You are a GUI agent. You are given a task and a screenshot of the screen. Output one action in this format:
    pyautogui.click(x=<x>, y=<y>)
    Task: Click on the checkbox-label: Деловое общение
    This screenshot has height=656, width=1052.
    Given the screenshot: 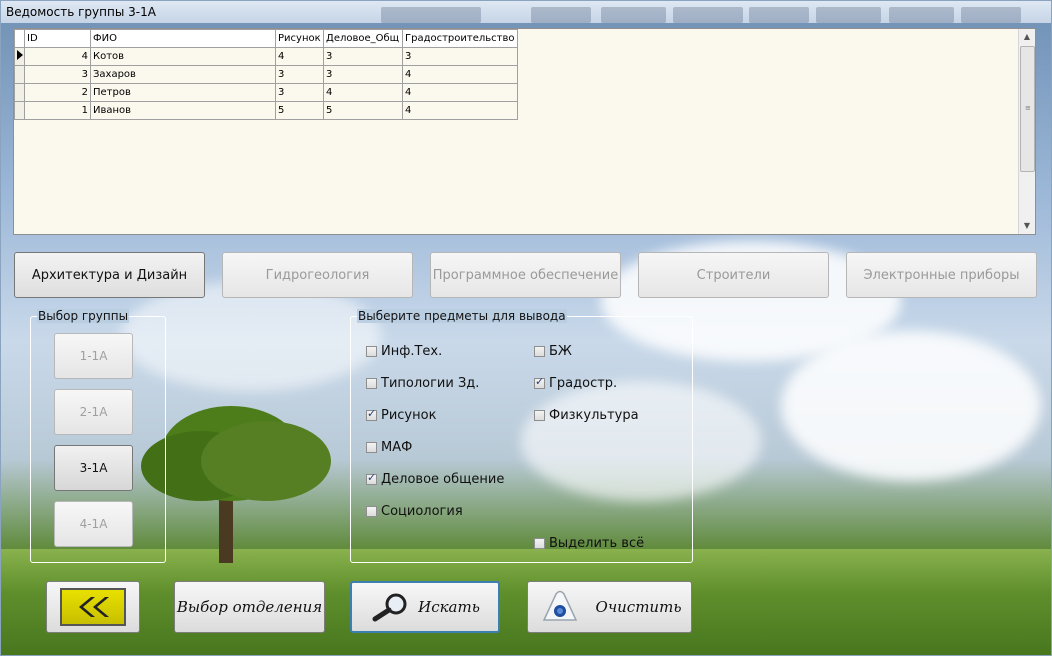 What is the action you would take?
    pyautogui.click(x=443, y=479)
    